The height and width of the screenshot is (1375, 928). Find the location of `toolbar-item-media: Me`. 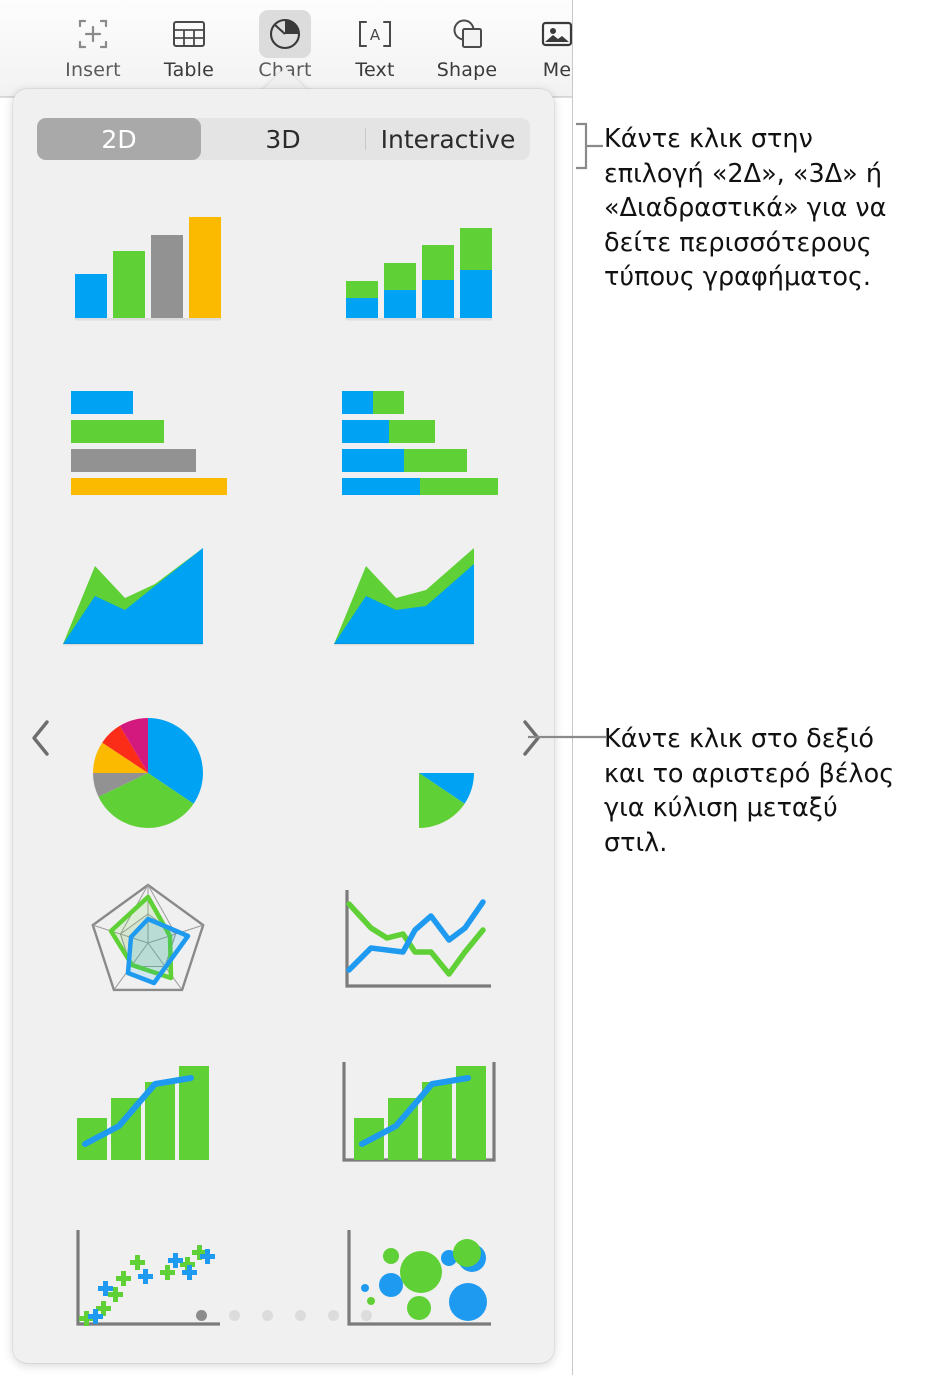

toolbar-item-media: Me is located at coordinates (546, 51).